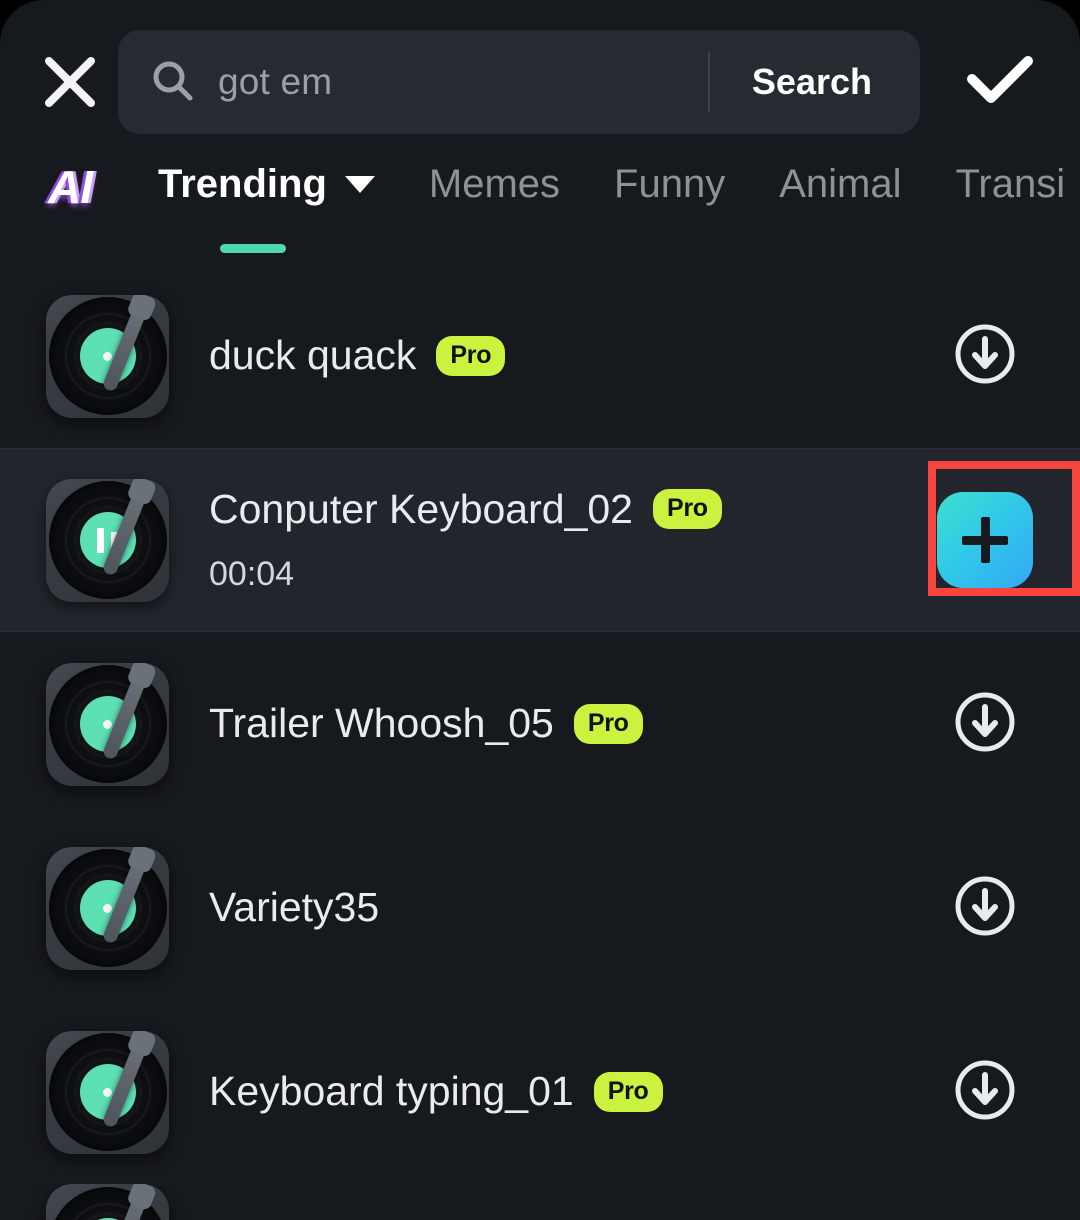  What do you see at coordinates (391, 1091) in the screenshot?
I see `sound-title: Keyboard typing_01` at bounding box center [391, 1091].